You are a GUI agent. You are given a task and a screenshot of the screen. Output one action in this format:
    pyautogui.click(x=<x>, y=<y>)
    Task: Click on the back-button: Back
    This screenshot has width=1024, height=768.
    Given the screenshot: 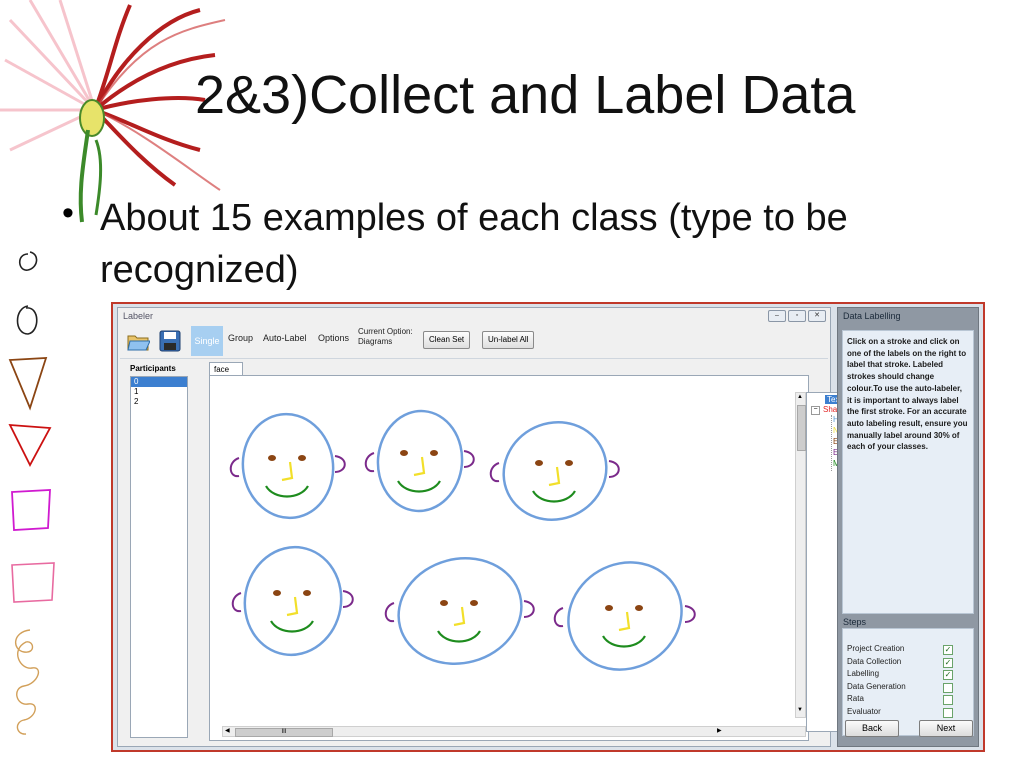 What is the action you would take?
    pyautogui.click(x=872, y=728)
    